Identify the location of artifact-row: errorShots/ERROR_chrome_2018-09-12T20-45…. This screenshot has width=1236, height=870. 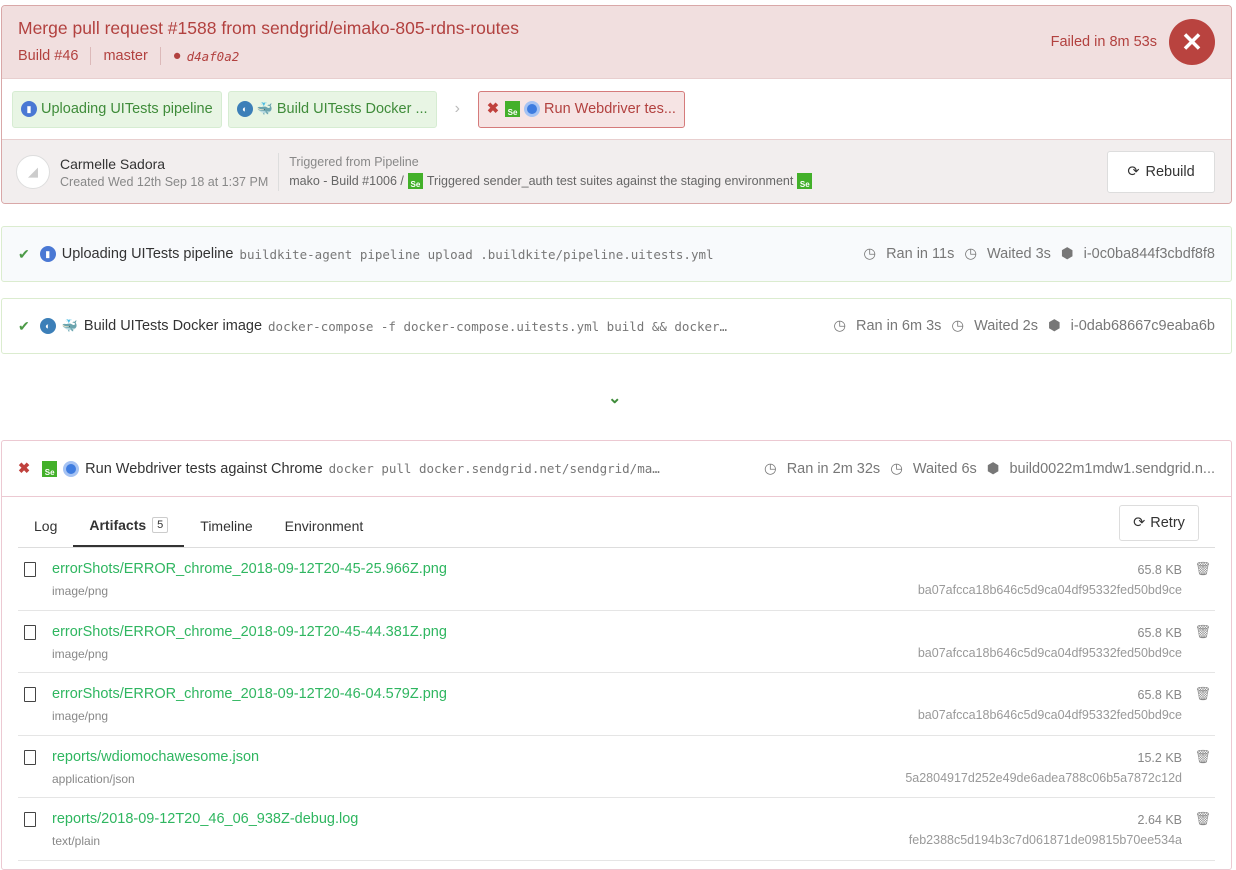
(616, 579).